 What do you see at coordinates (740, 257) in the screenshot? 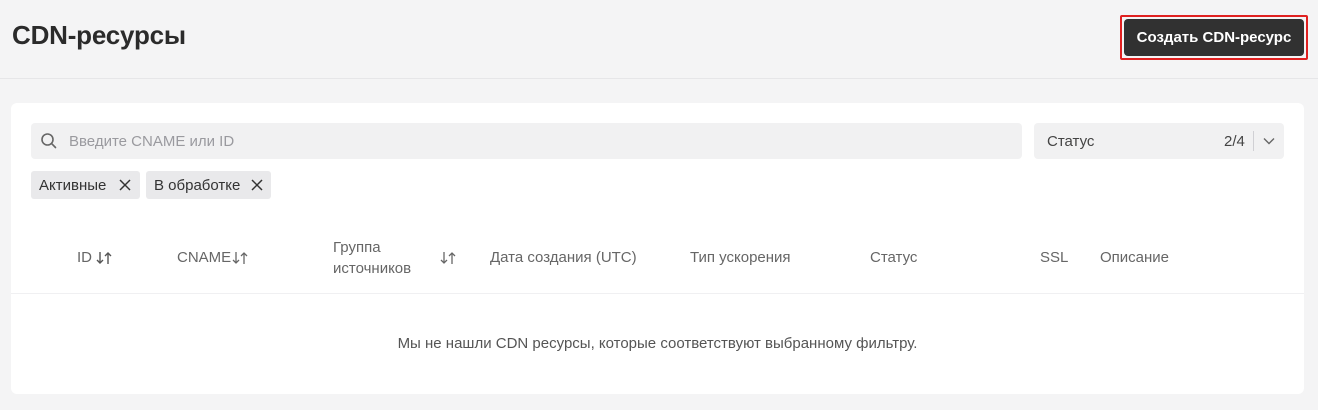
I see `column-header-acceleration: Тип ускорения` at bounding box center [740, 257].